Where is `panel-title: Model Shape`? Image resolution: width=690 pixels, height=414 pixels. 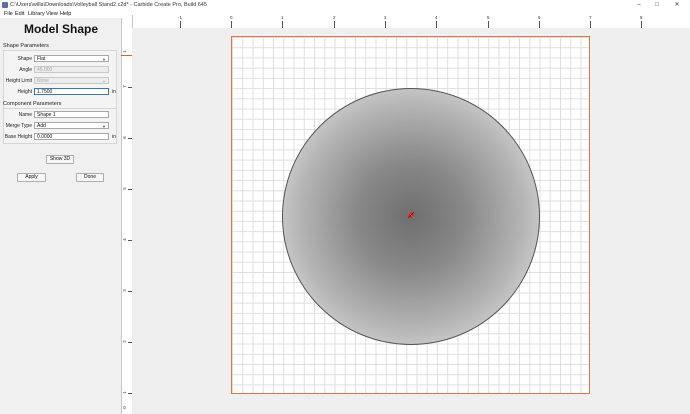
panel-title: Model Shape is located at coordinates (60, 29).